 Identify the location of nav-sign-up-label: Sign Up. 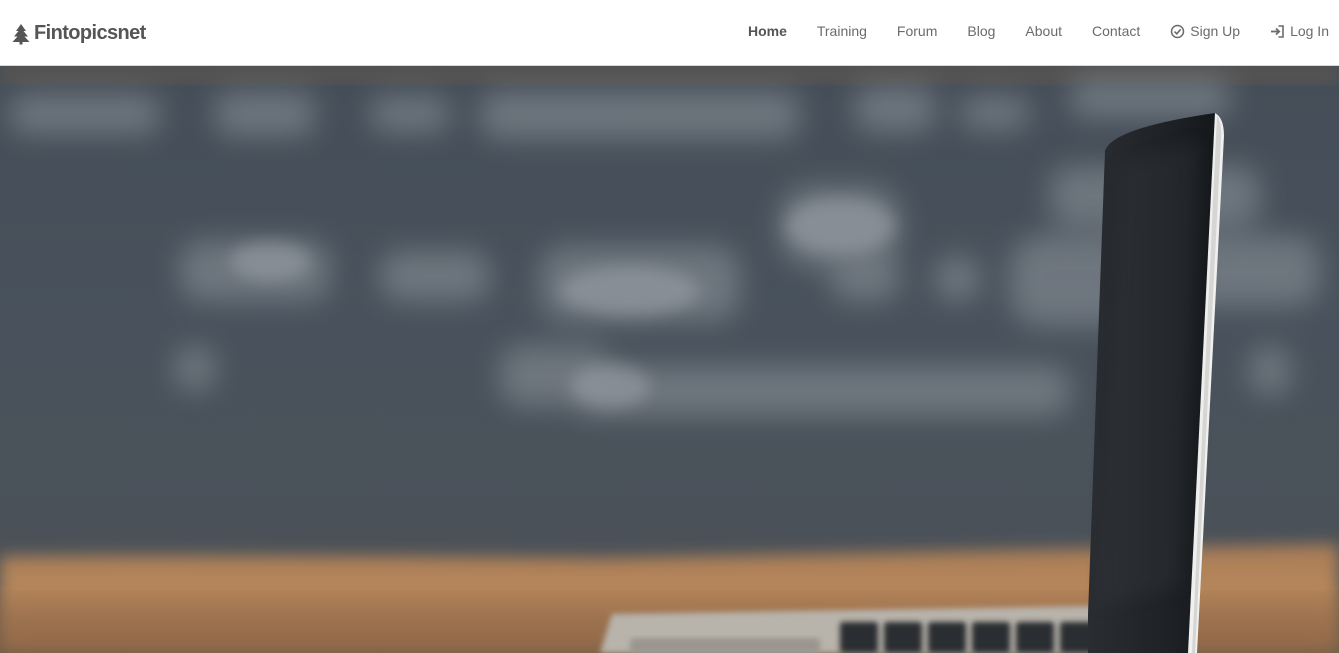
(1215, 31).